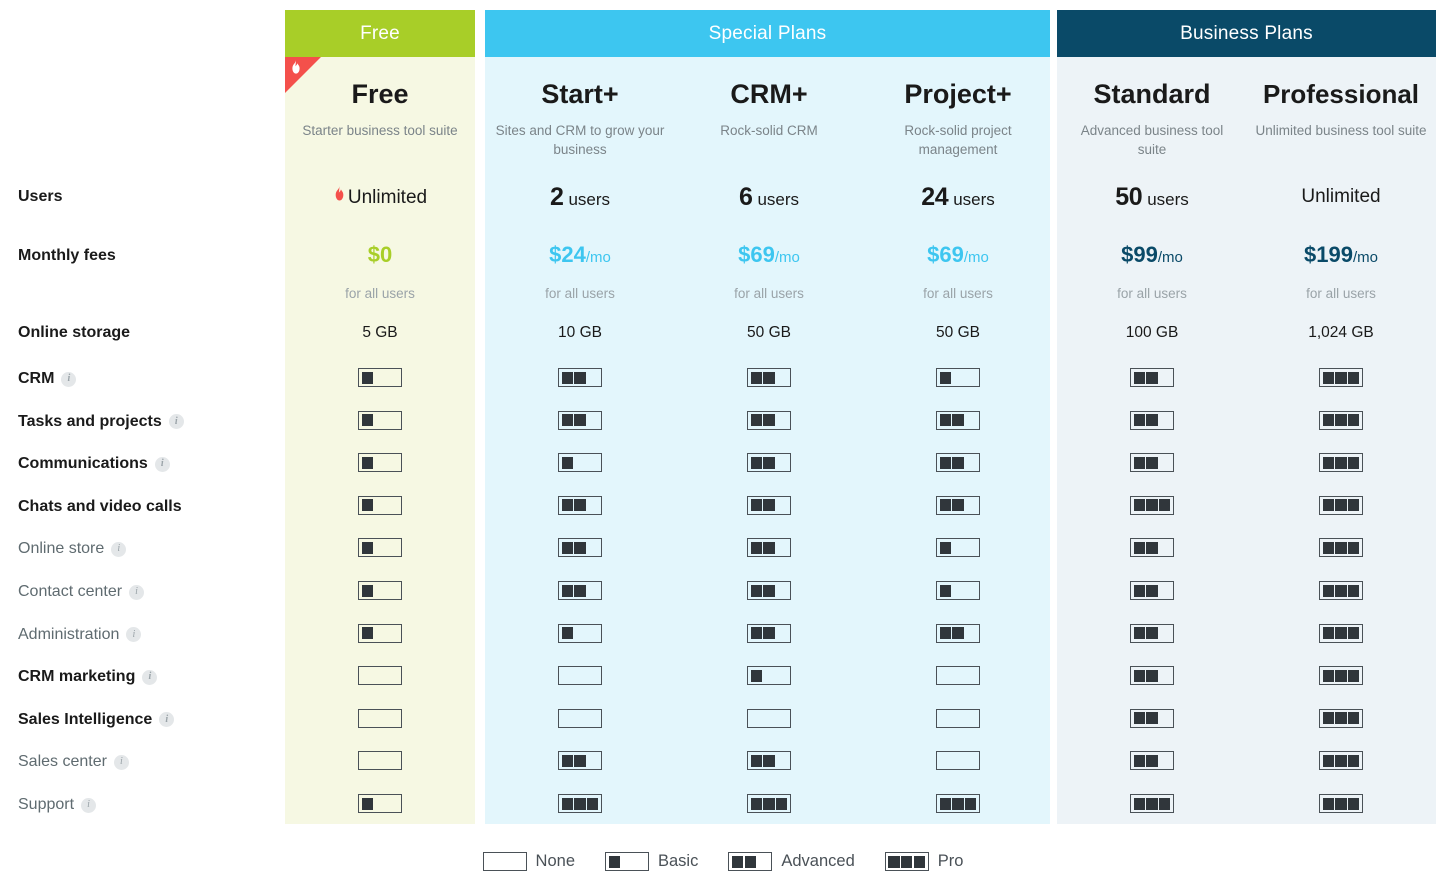 This screenshot has width=1446, height=891. What do you see at coordinates (651, 861) in the screenshot?
I see `legend-item-basic: Basic` at bounding box center [651, 861].